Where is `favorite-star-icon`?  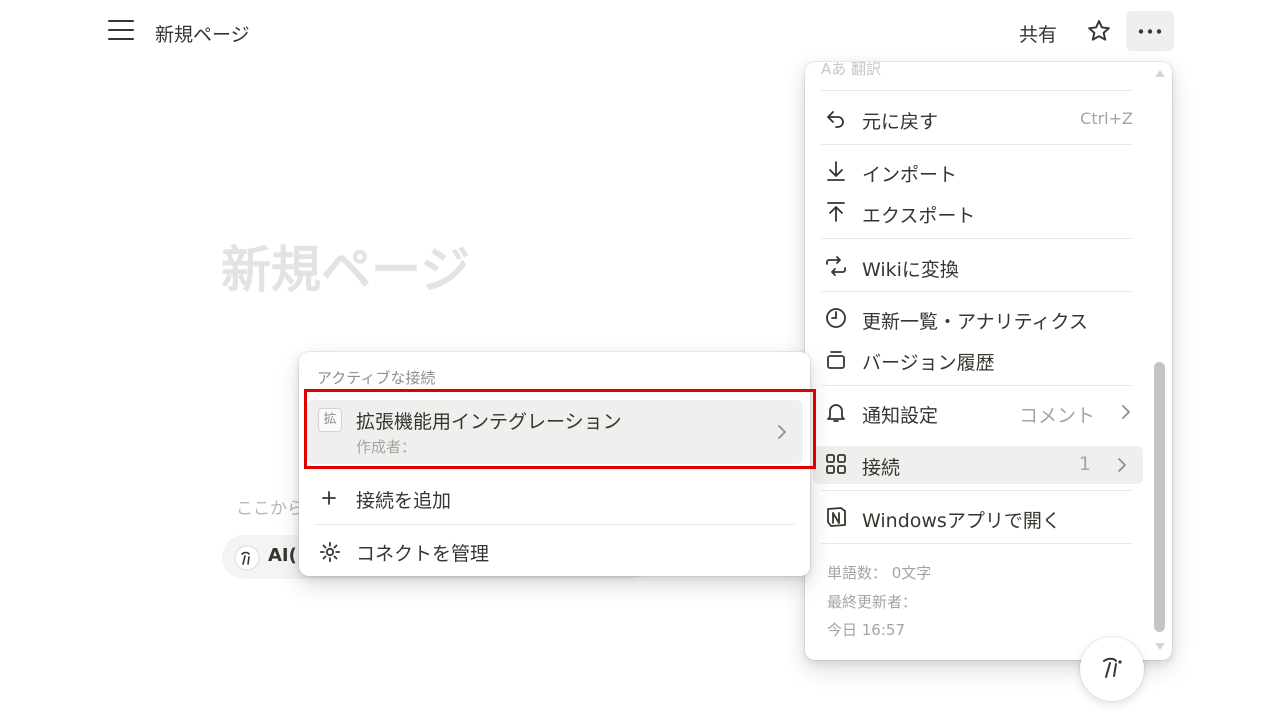
favorite-star-icon is located at coordinates (1099, 31).